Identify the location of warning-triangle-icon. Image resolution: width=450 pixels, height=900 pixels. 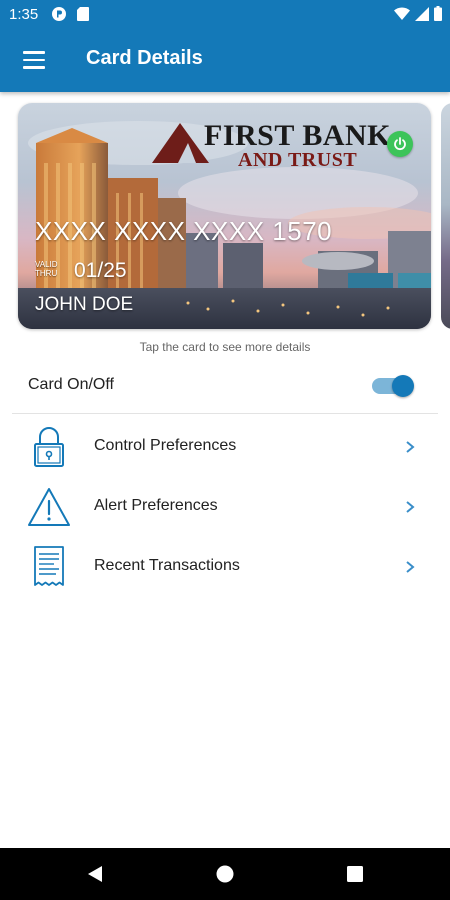
(49, 507).